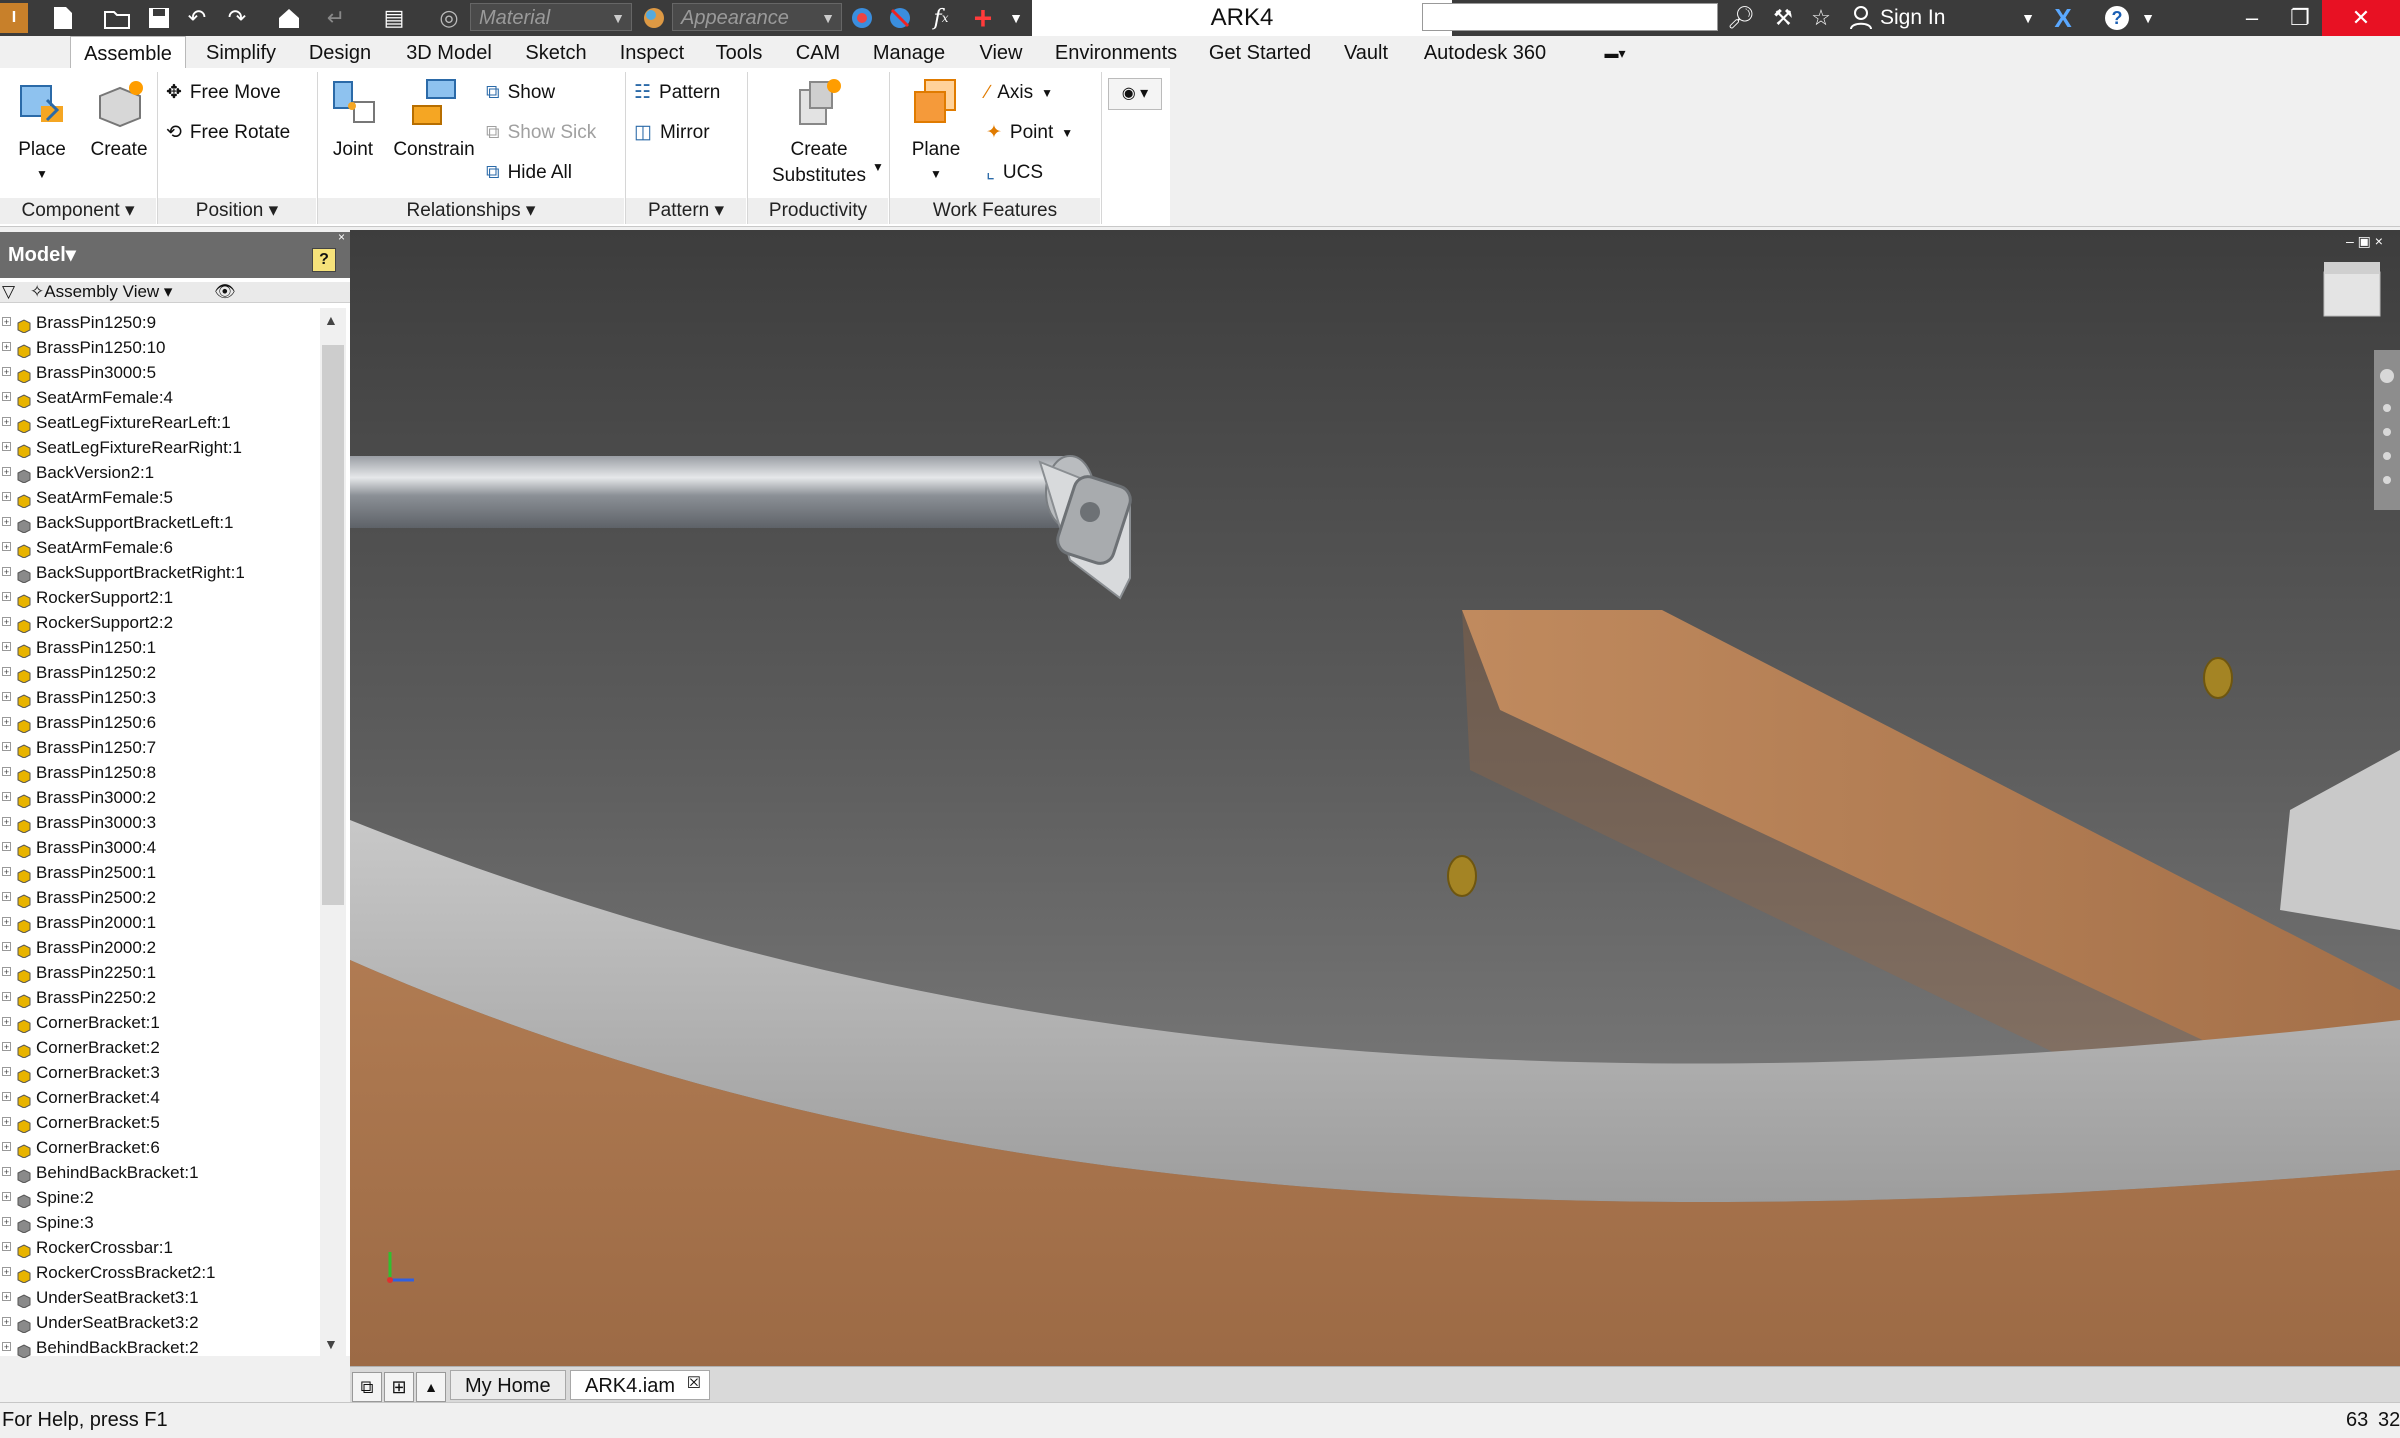  What do you see at coordinates (353, 119) in the screenshot?
I see `joint-button: Joint` at bounding box center [353, 119].